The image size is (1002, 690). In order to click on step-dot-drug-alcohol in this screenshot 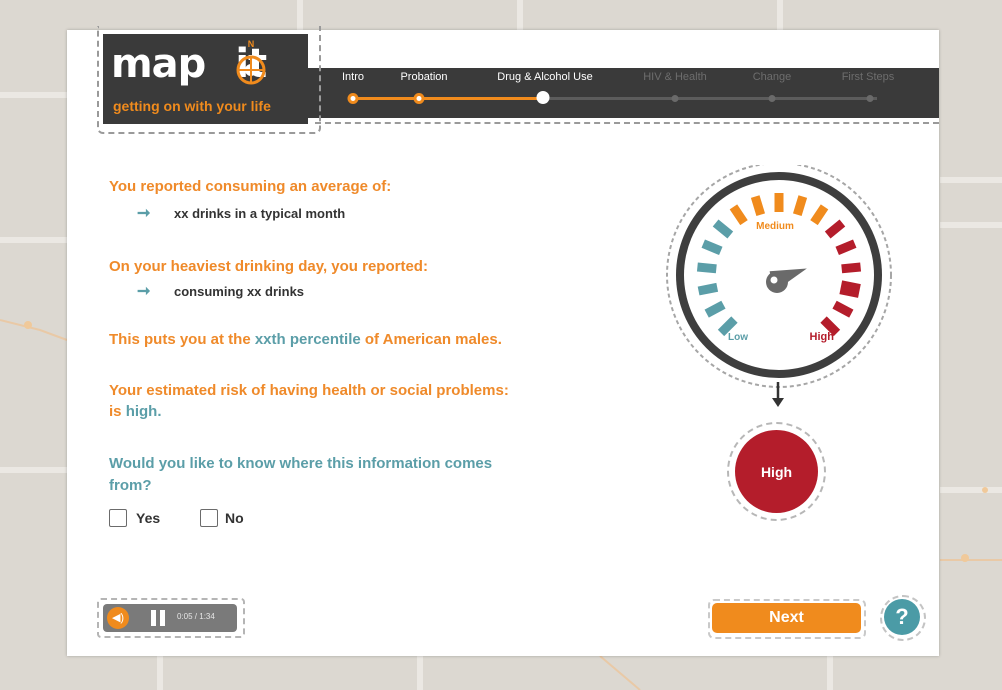, I will do `click(543, 97)`.